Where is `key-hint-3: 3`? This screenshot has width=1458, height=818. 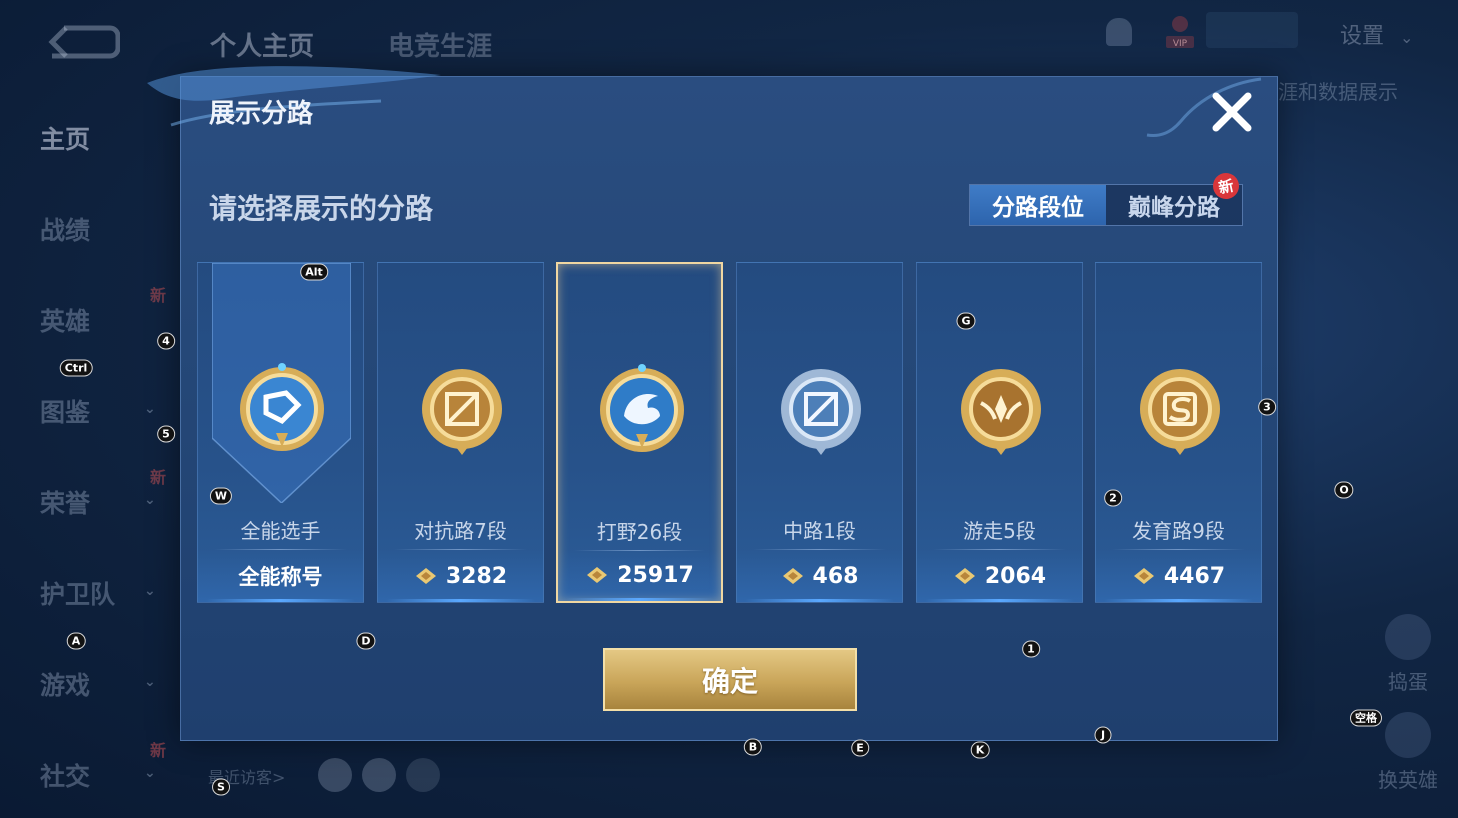
key-hint-3: 3 is located at coordinates (1267, 407).